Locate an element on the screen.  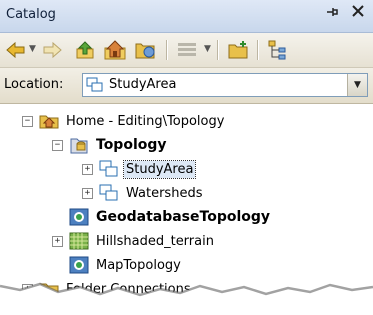
catalog-toolbar: ▼ ▼ is located at coordinates (186, 50).